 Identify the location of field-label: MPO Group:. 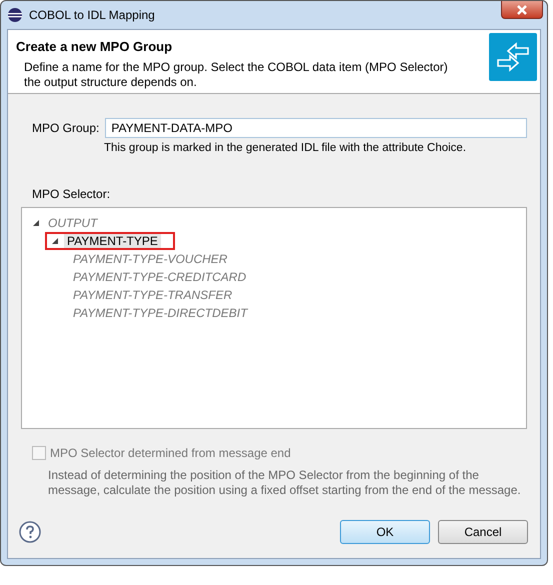
(66, 128).